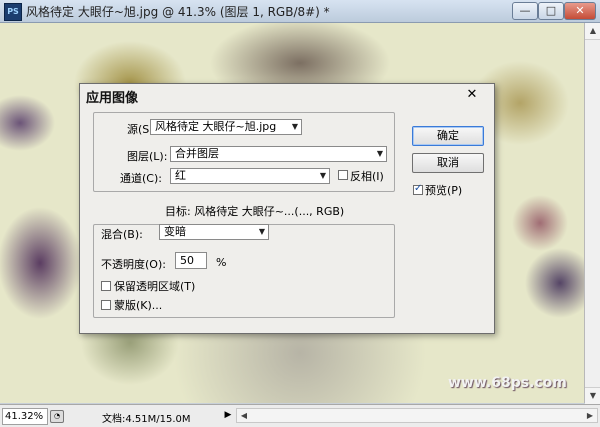  I want to click on layer-select-value: 合并图层, so click(197, 153).